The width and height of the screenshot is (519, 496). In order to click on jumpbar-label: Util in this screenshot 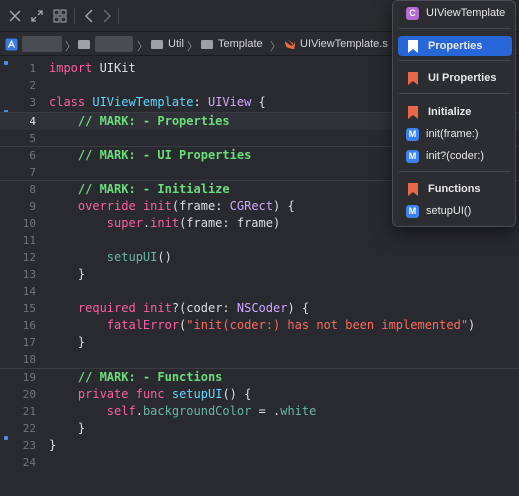, I will do `click(176, 44)`.